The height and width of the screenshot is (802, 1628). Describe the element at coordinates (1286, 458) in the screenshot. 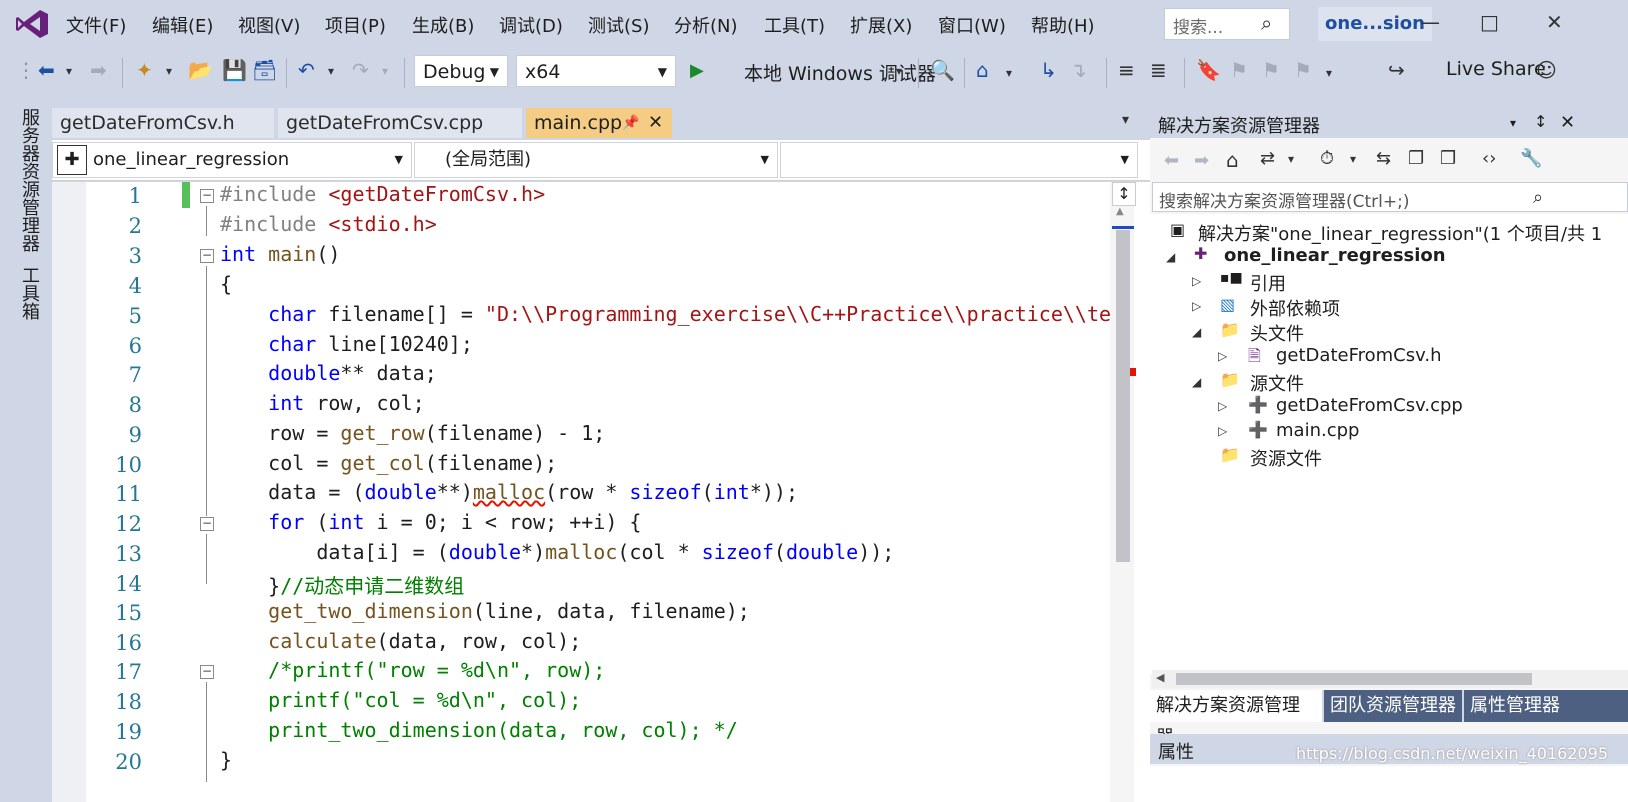

I see `tree-item-resource-files: 资源文件` at that location.